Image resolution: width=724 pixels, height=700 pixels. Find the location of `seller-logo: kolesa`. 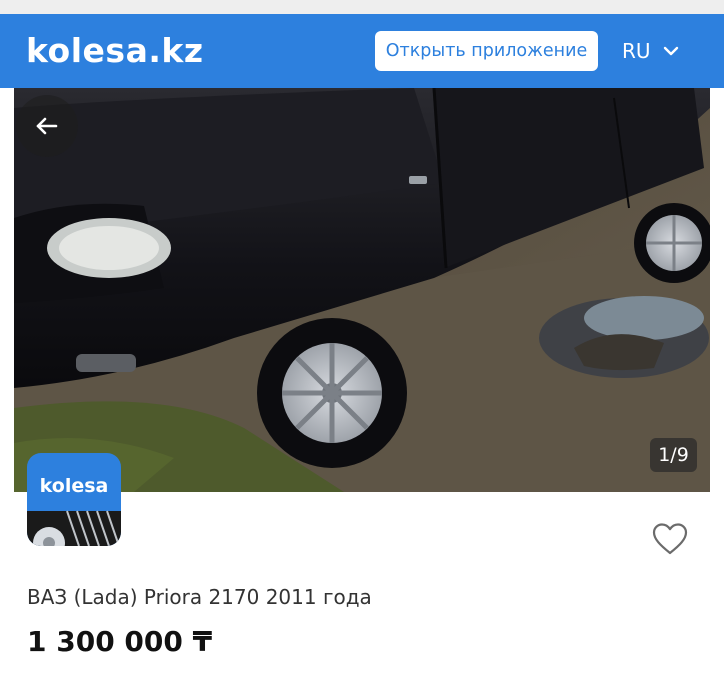

seller-logo: kolesa is located at coordinates (74, 499).